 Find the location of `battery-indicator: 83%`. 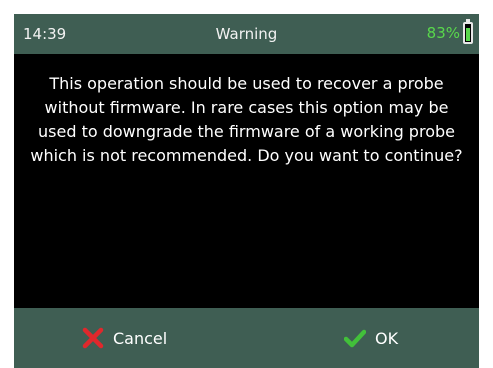

battery-indicator: 83% is located at coordinates (449, 31).